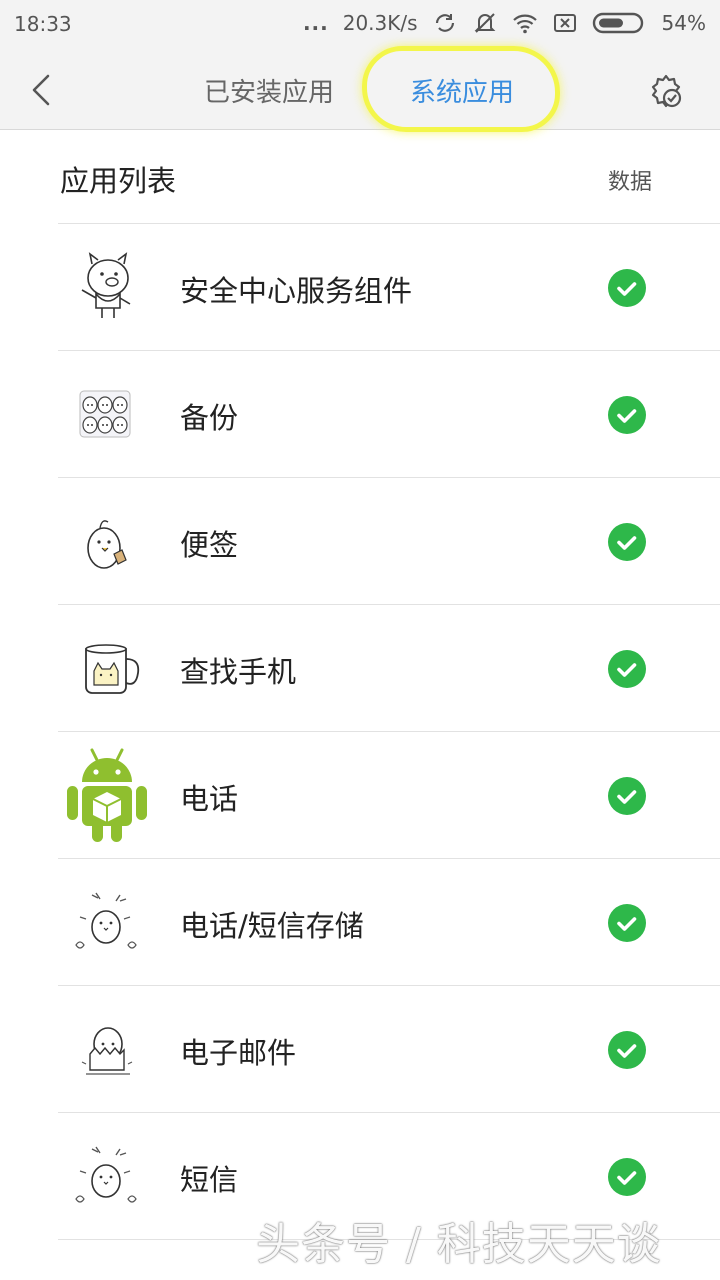 The image size is (720, 1280). Describe the element at coordinates (524, 24) in the screenshot. I see `wifi-icon` at that location.